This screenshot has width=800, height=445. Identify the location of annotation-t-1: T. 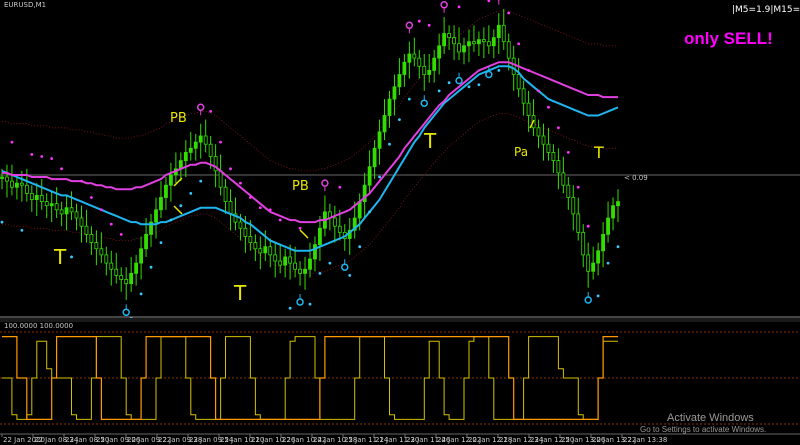
(60, 257).